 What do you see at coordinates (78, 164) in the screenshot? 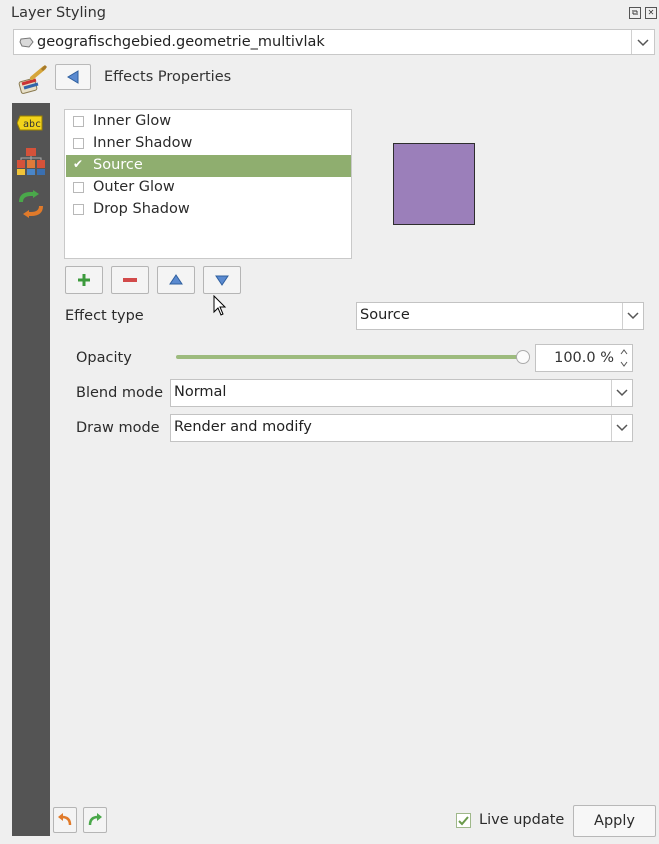
I see `checkmark-icon: ✔` at bounding box center [78, 164].